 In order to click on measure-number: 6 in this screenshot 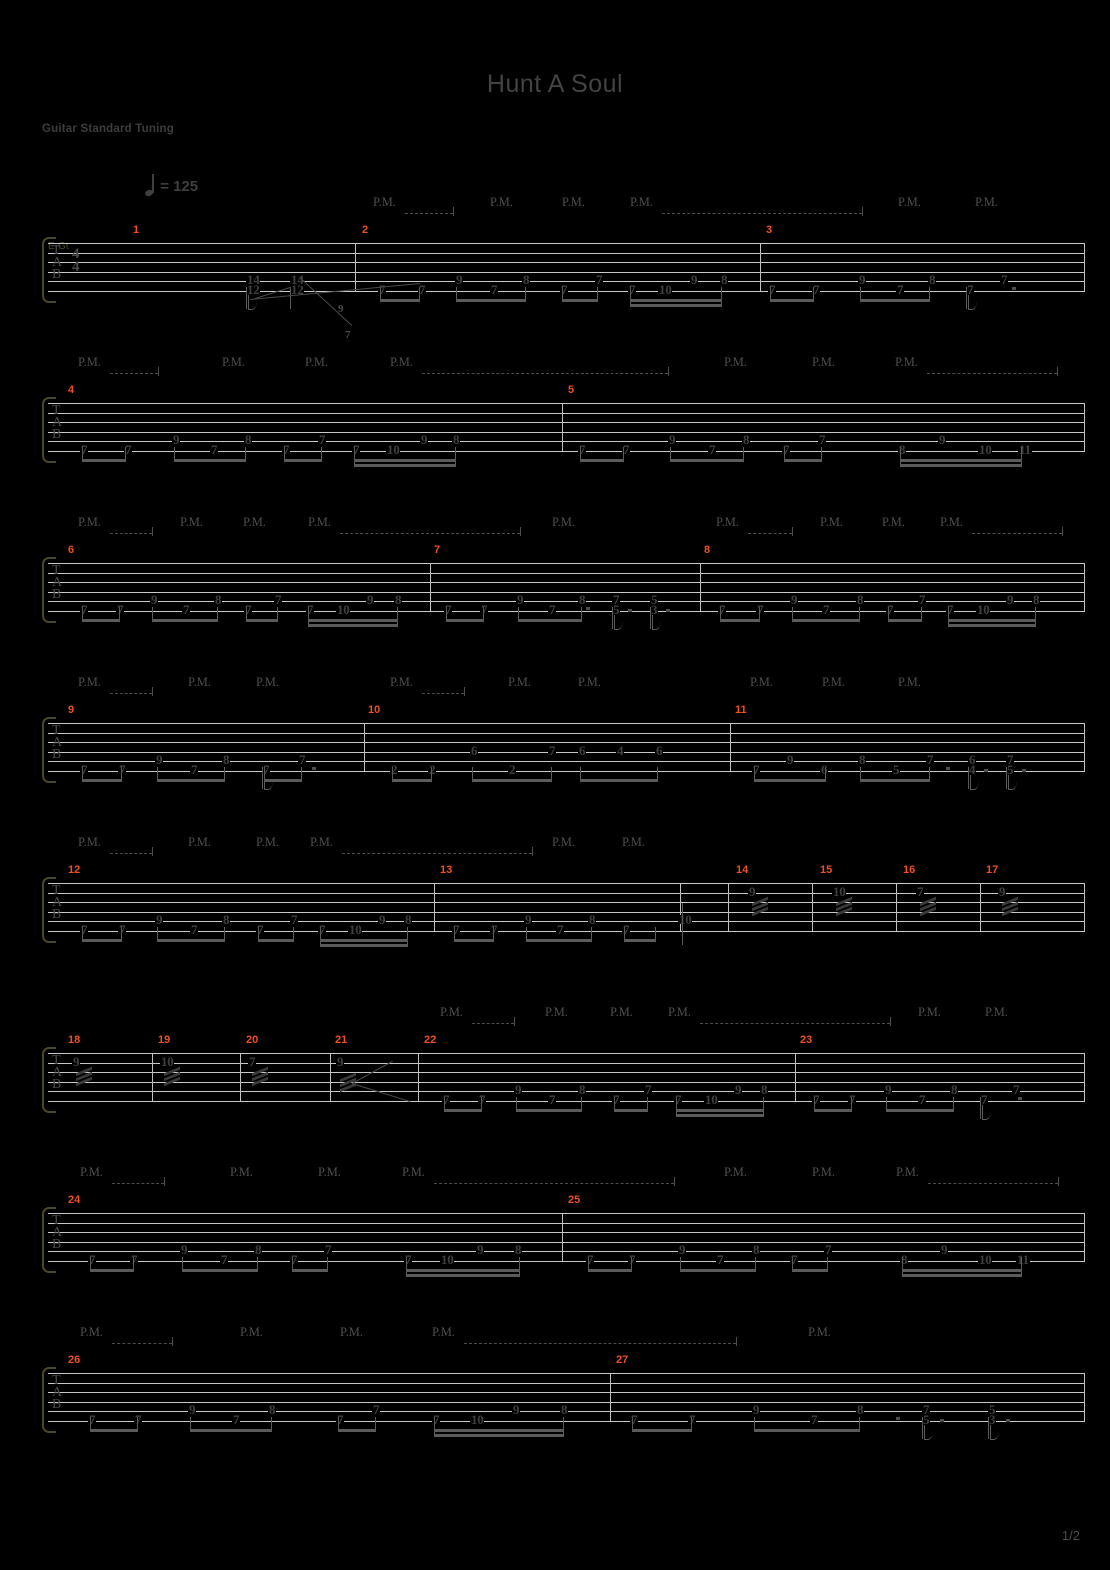, I will do `click(71, 550)`.